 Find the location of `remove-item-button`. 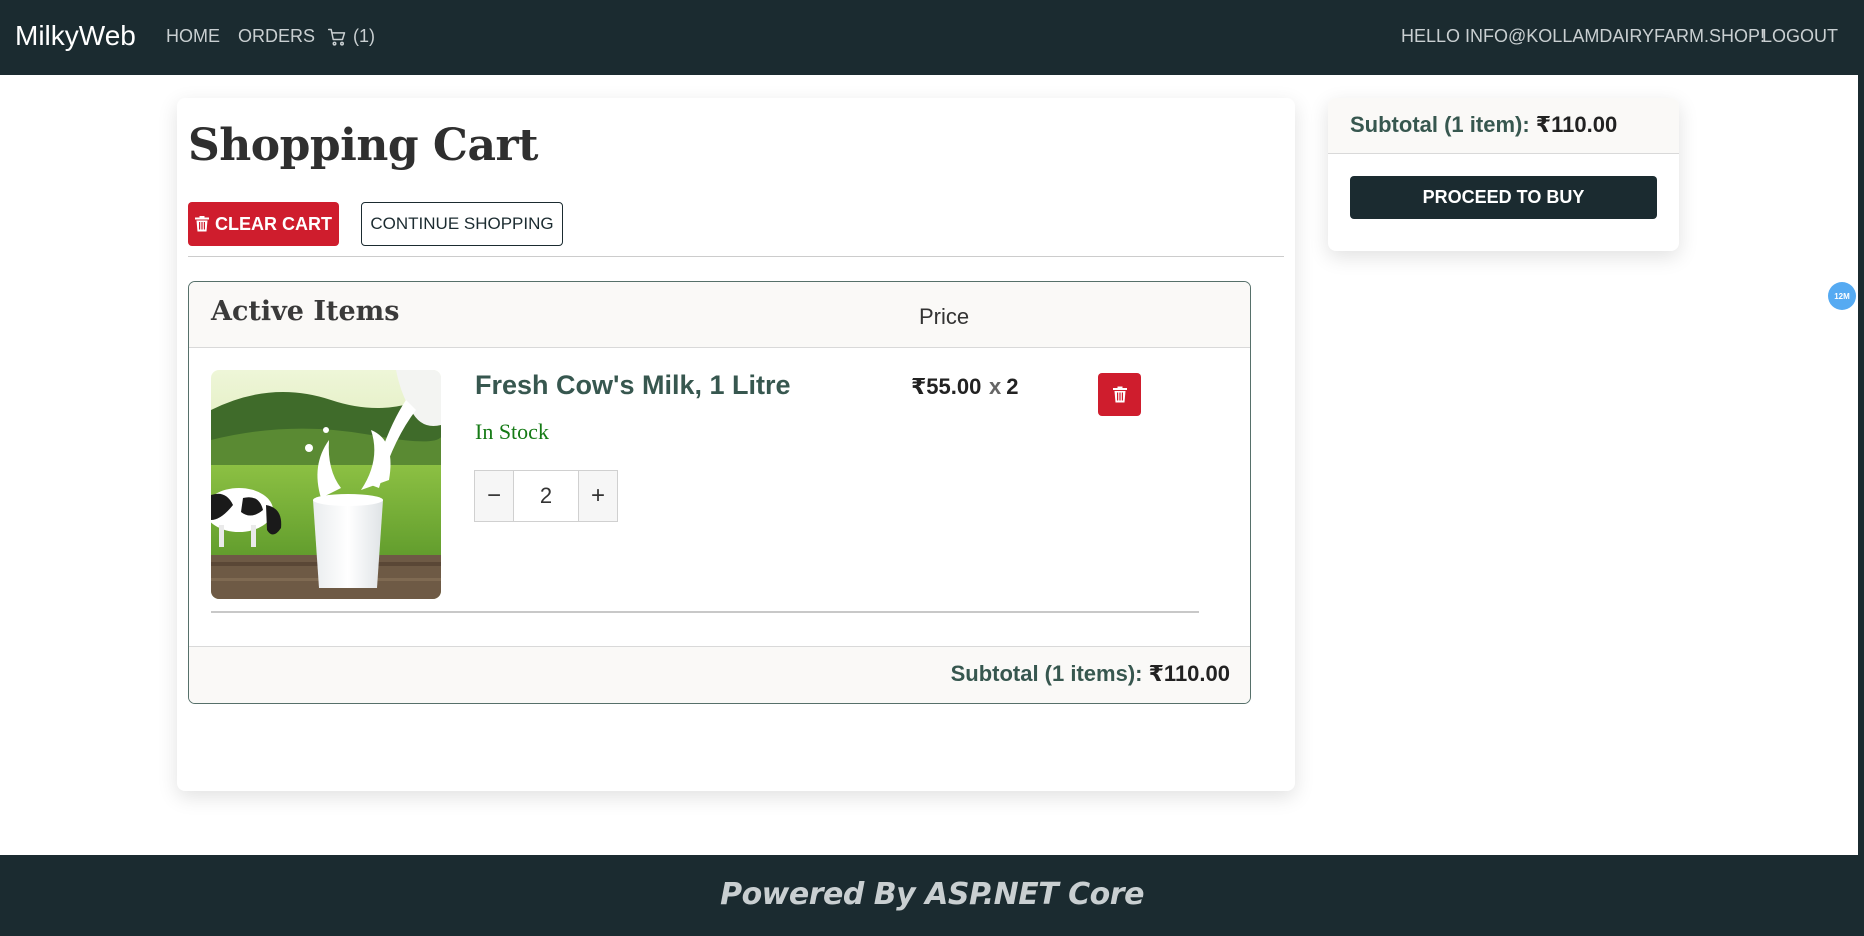

remove-item-button is located at coordinates (1119, 394).